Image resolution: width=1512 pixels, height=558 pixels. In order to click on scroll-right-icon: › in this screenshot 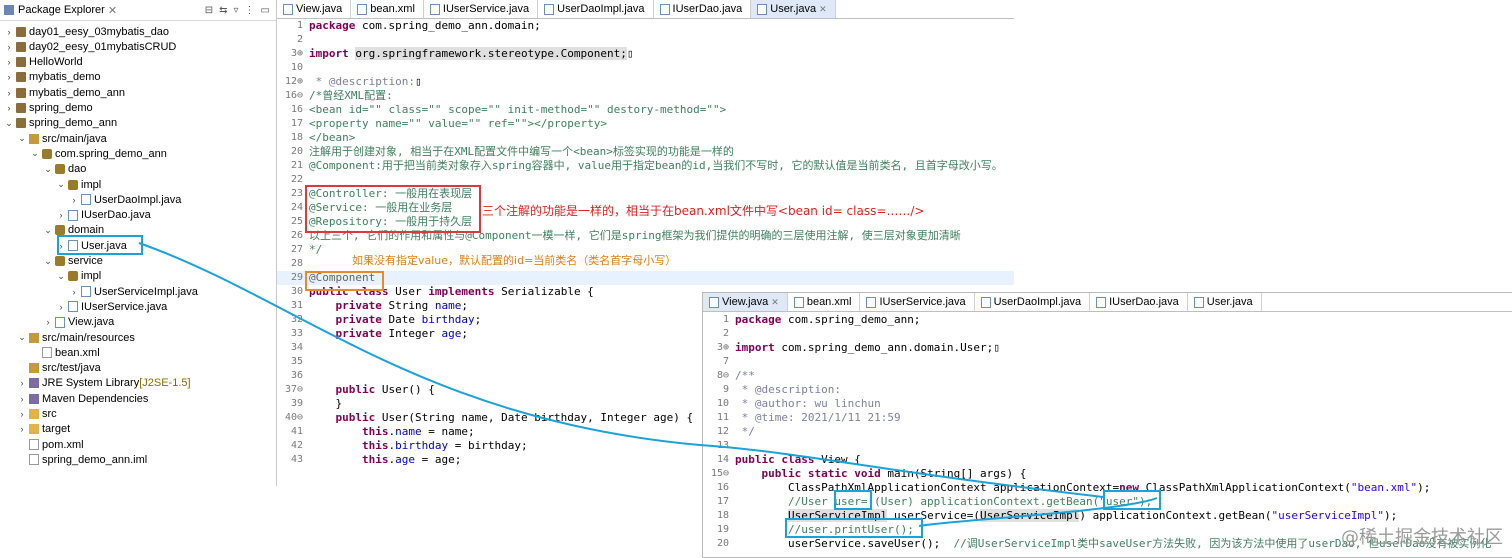, I will do `click(1013, 156)`.